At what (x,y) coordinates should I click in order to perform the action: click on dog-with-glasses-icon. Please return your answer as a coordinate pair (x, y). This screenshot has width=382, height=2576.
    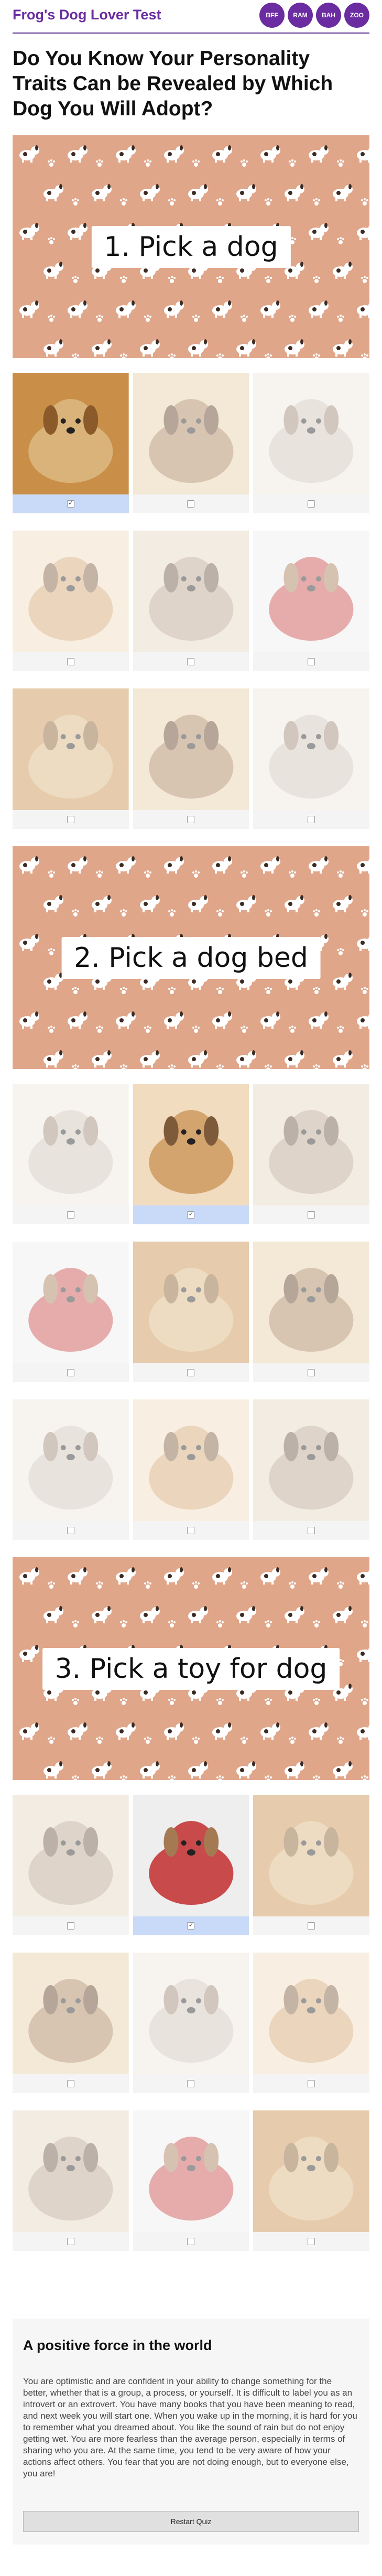
    Looking at the image, I should click on (71, 749).